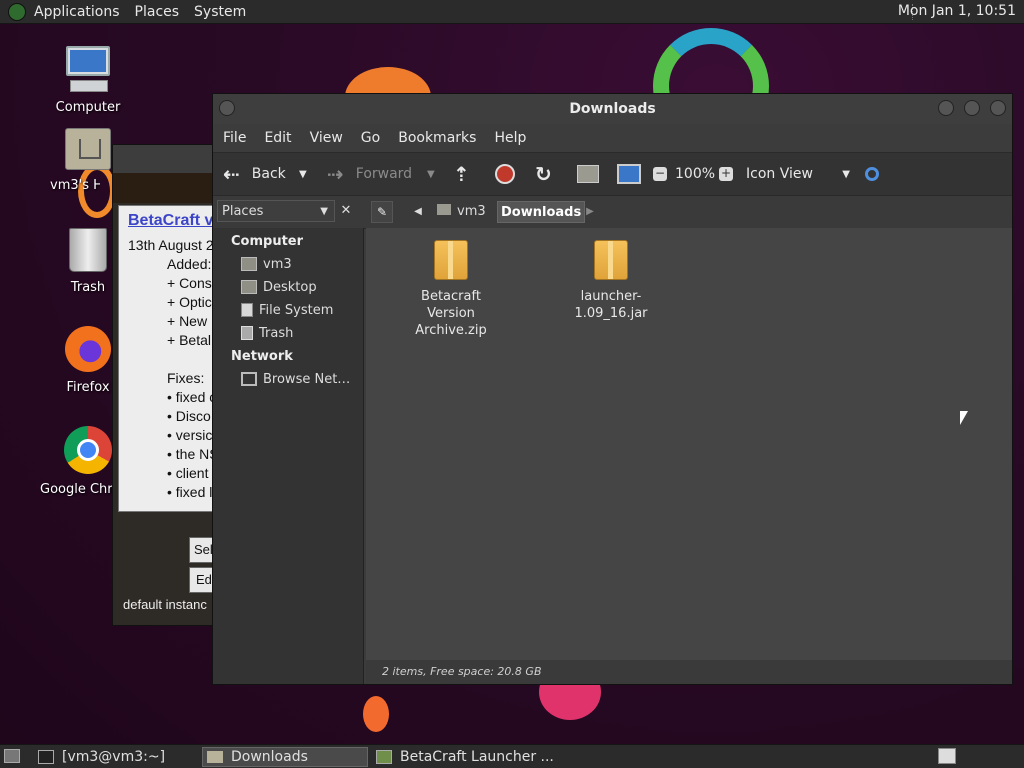 The height and width of the screenshot is (768, 1024). Describe the element at coordinates (300, 333) in the screenshot. I see `sidebar-item-trash: Trash` at that location.